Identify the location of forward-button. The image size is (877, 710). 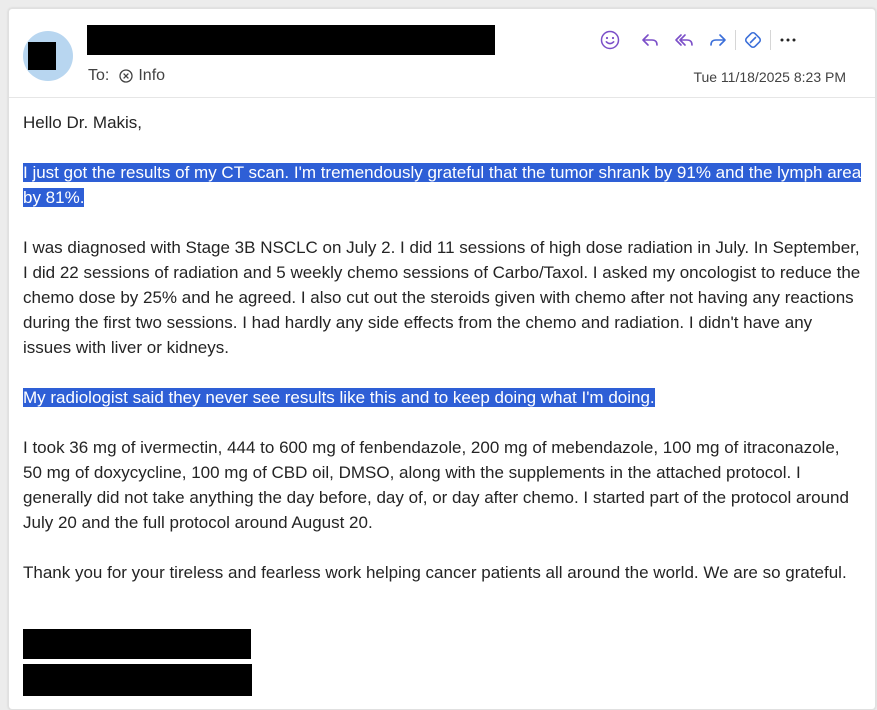
(718, 40).